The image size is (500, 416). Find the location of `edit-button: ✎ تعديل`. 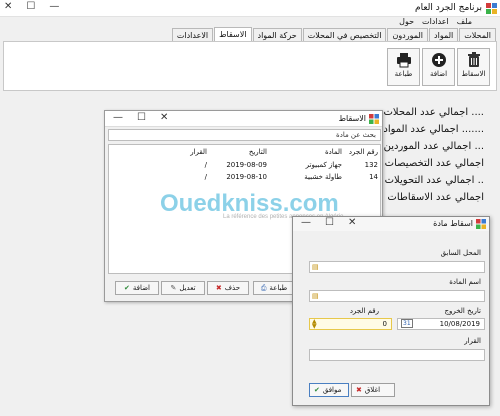

edit-button: ✎ تعديل is located at coordinates (183, 288).